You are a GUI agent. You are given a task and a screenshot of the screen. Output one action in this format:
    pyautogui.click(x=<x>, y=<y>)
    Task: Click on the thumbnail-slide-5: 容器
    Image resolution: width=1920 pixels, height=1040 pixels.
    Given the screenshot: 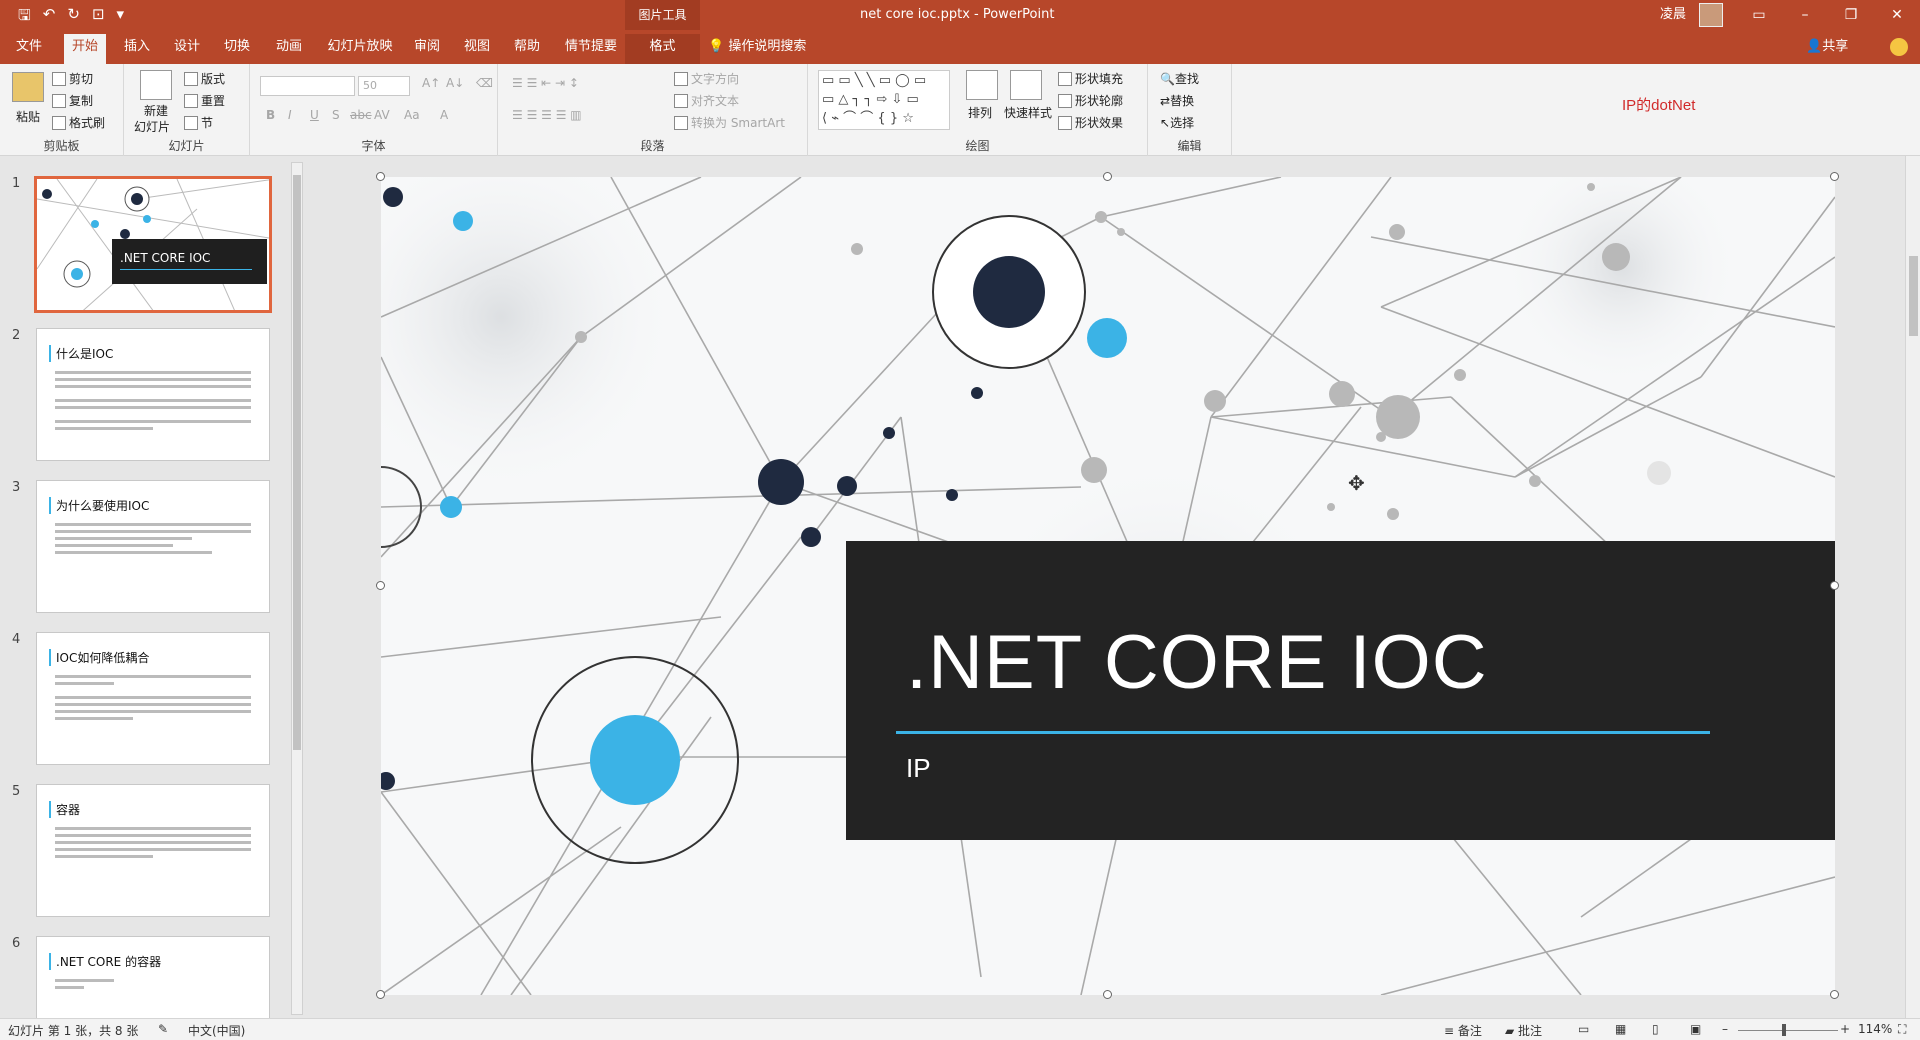 What is the action you would take?
    pyautogui.click(x=153, y=850)
    